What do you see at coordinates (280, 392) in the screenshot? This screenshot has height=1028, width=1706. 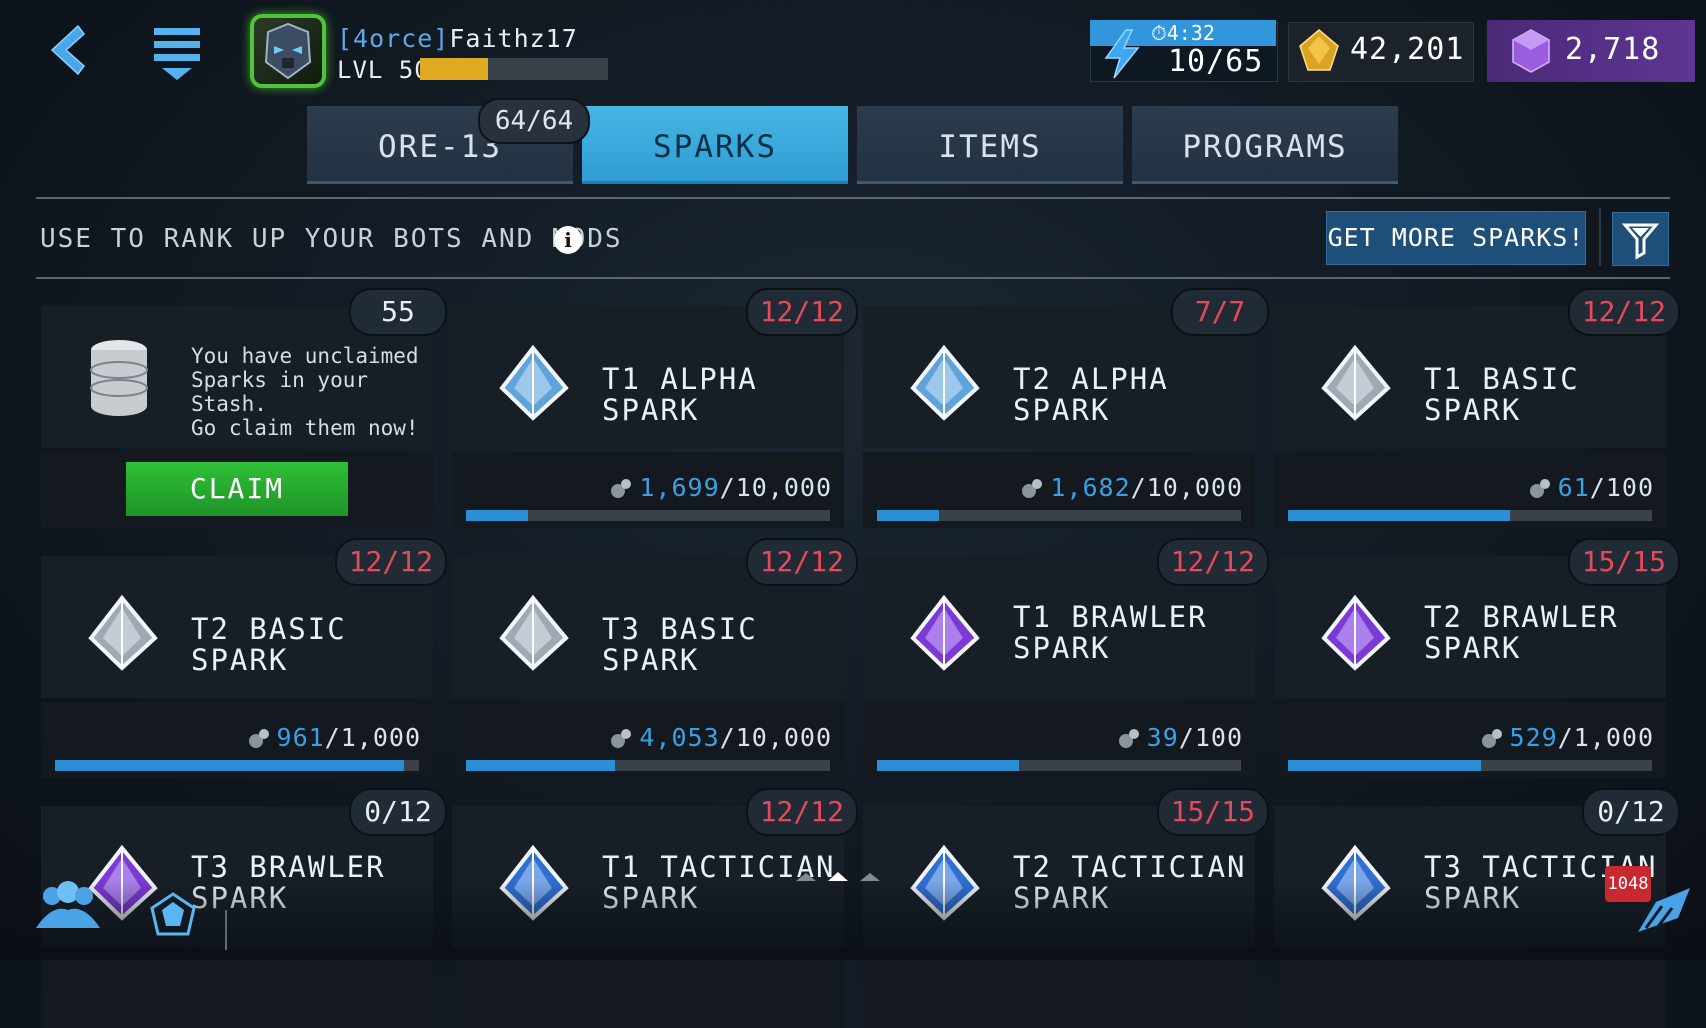 I see `stash-message-line: Sparks in your Stash.` at bounding box center [280, 392].